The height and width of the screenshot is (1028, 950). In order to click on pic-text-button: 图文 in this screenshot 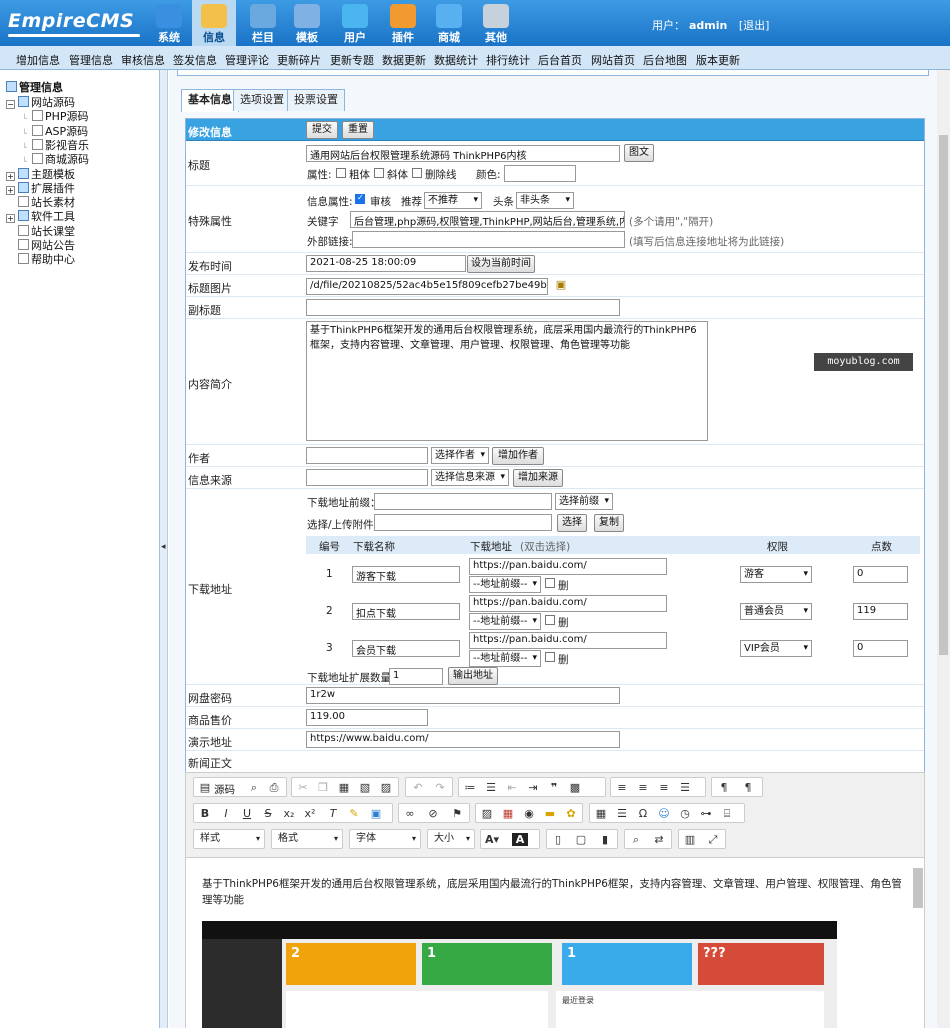, I will do `click(639, 153)`.